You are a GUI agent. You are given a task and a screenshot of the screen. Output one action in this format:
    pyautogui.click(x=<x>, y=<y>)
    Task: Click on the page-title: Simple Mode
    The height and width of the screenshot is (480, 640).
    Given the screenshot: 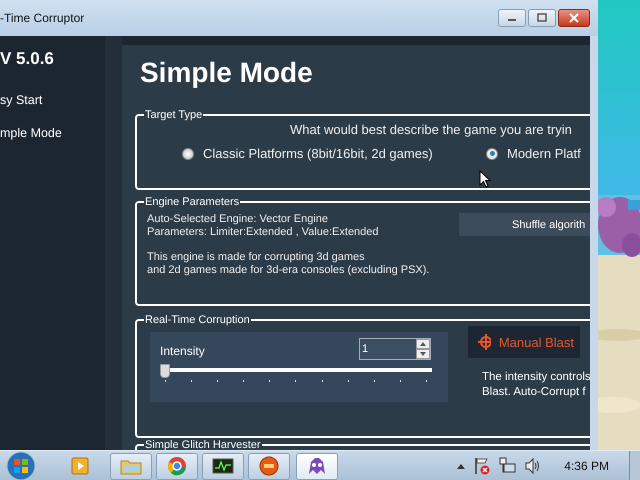 What is the action you would take?
    pyautogui.click(x=227, y=73)
    